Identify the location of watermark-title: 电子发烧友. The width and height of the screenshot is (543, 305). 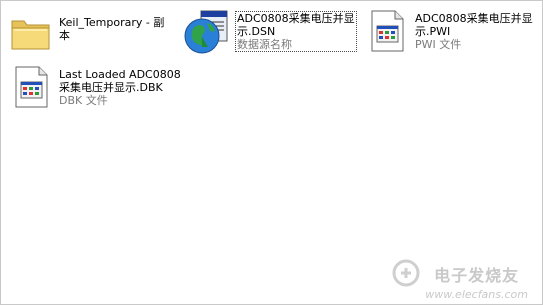
(477, 275).